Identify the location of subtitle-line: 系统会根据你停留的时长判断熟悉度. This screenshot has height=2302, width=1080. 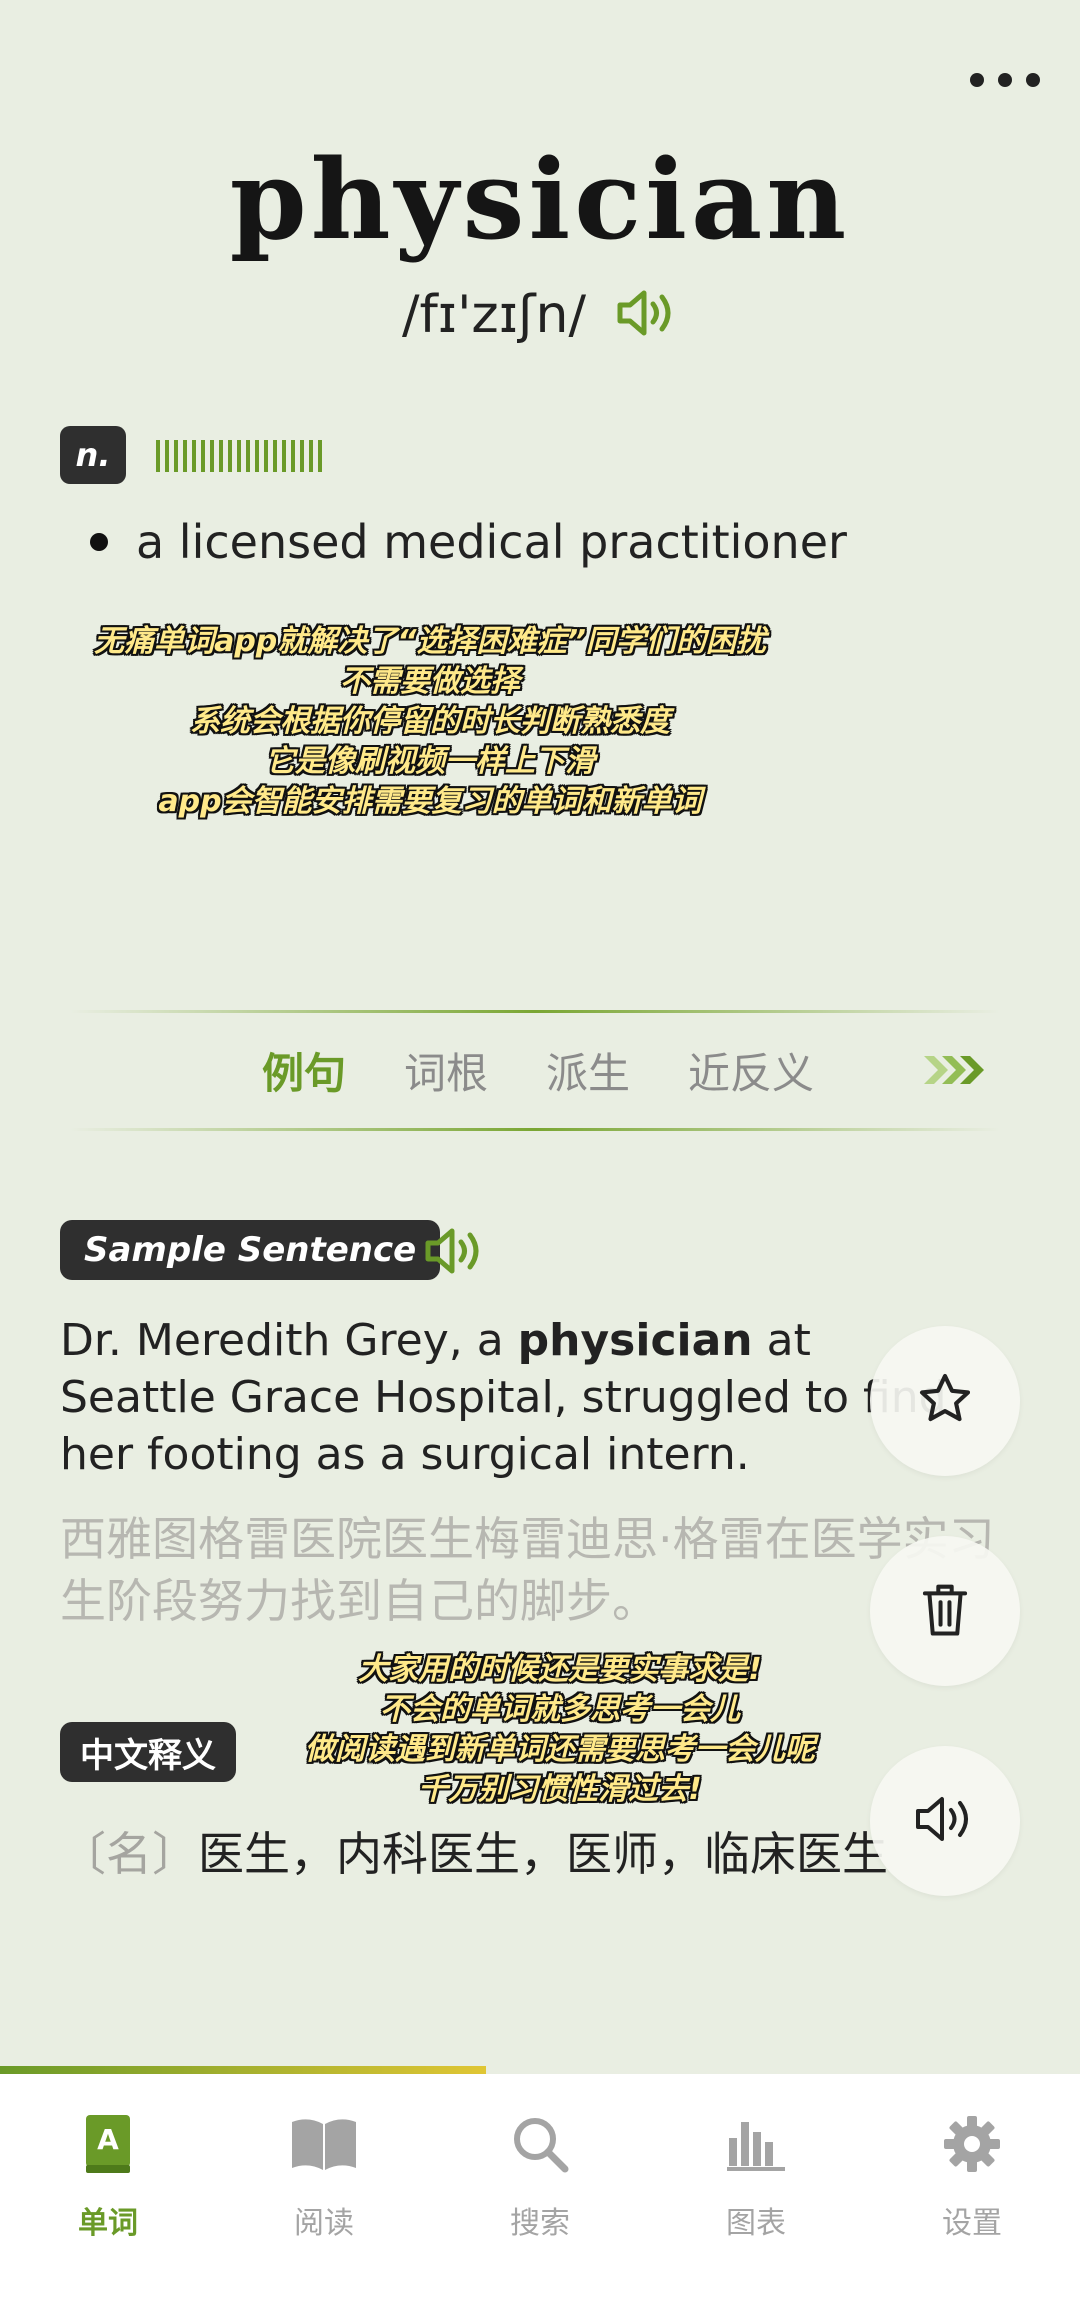
(430, 721).